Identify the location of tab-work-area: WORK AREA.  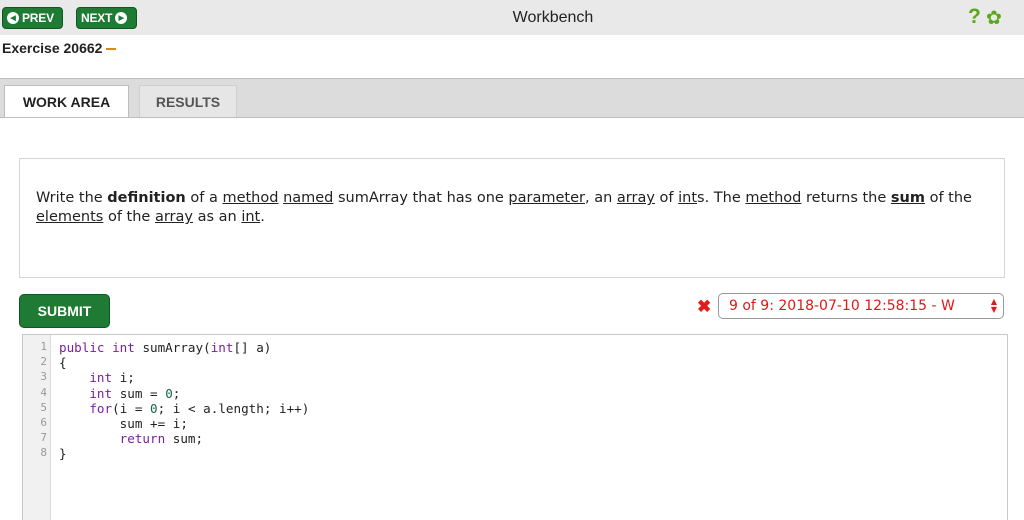
(66, 101).